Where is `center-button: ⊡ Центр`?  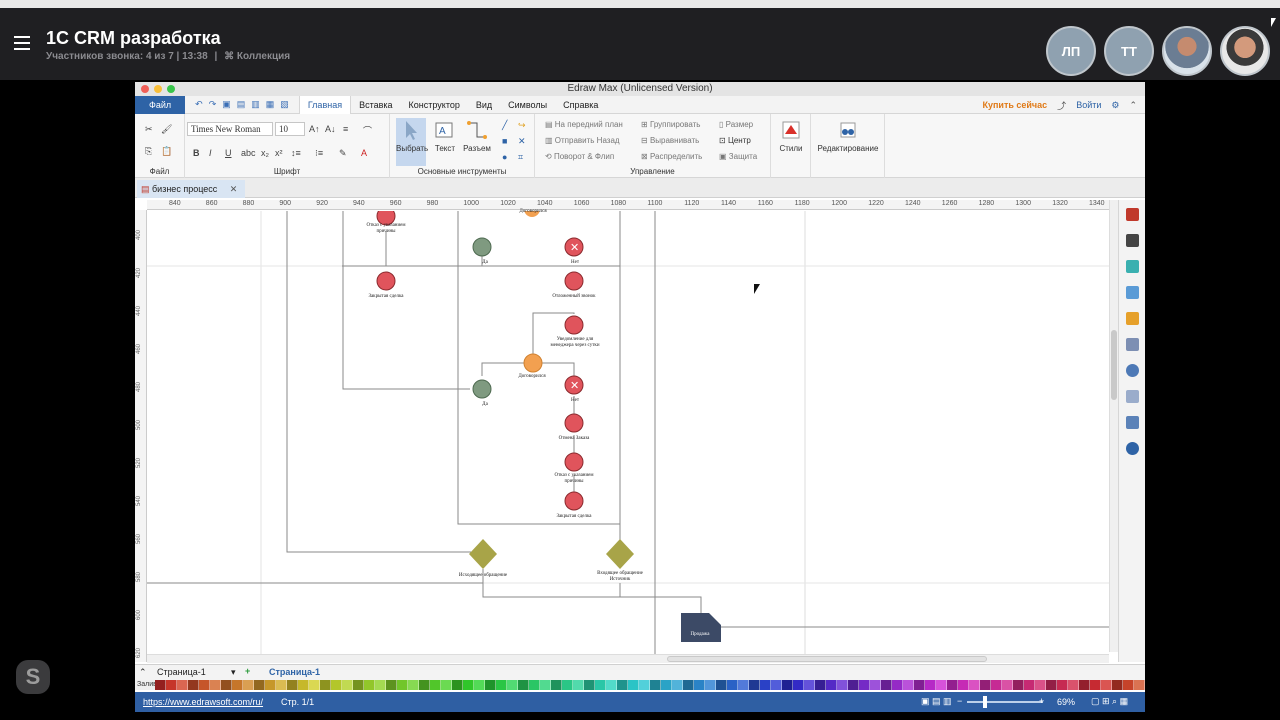
center-button: ⊡ Центр is located at coordinates (735, 140).